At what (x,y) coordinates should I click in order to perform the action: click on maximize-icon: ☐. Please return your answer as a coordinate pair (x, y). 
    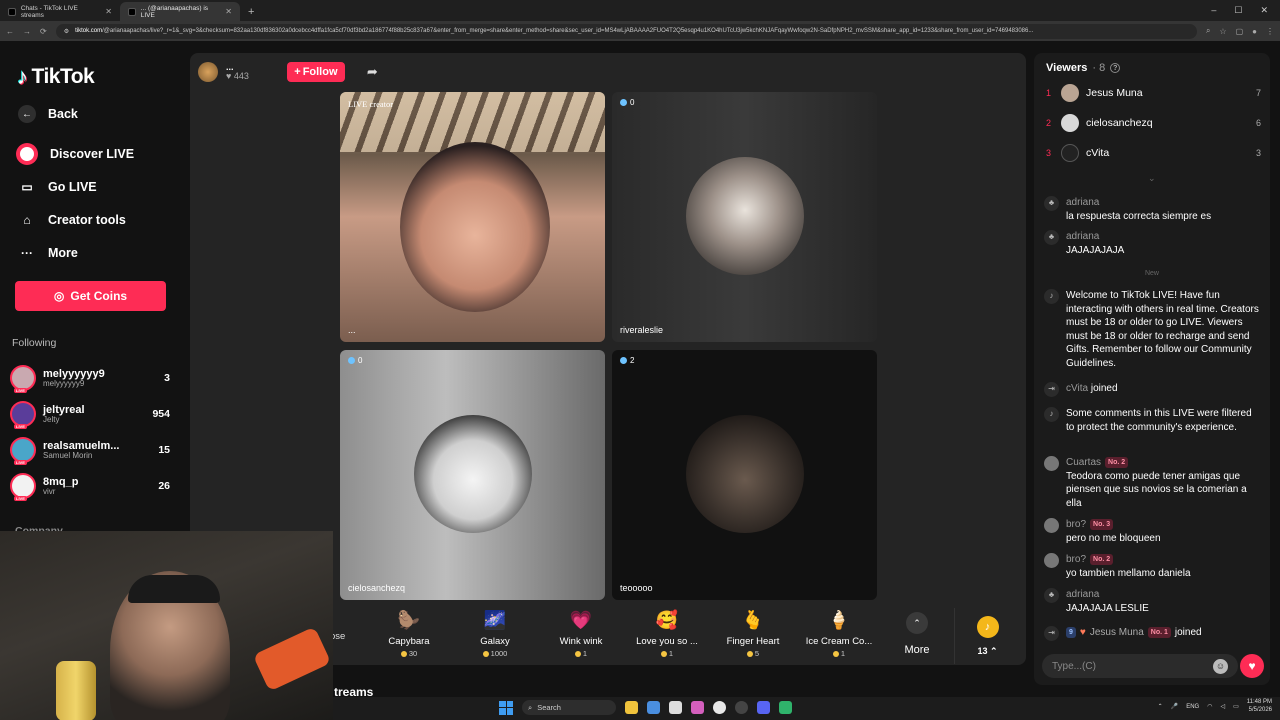
    Looking at the image, I should click on (1238, 10).